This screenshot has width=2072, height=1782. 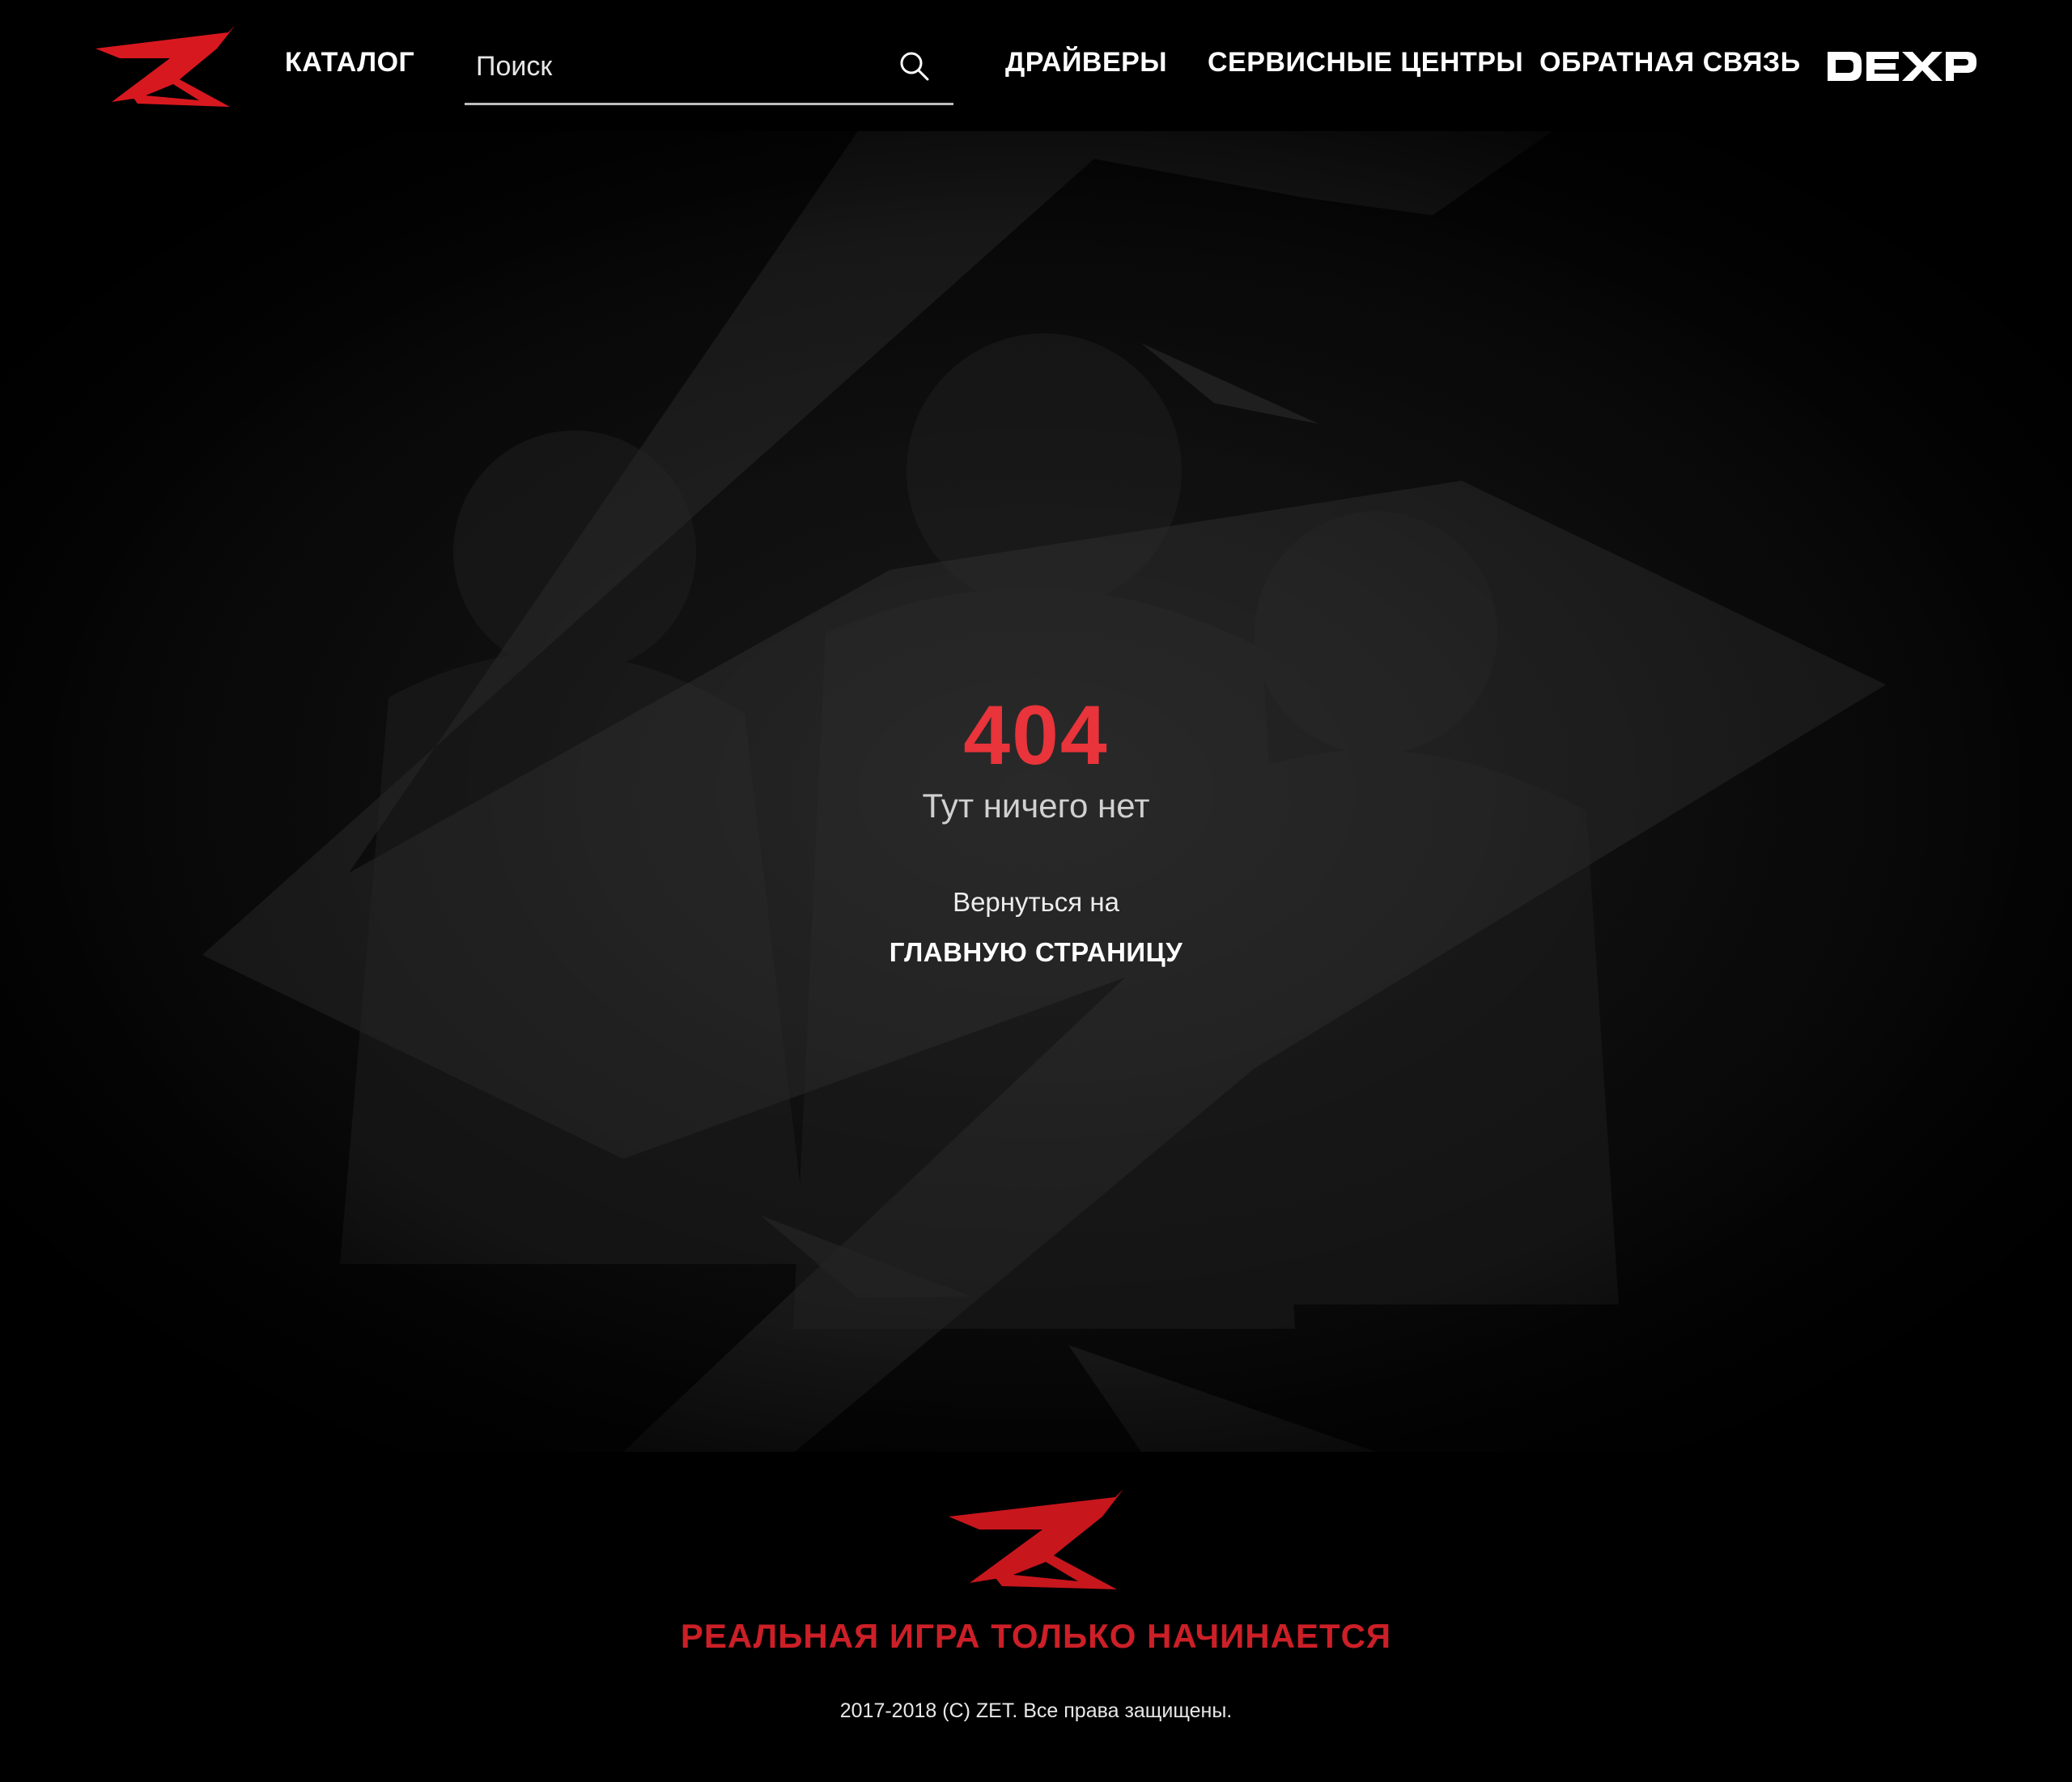 What do you see at coordinates (1670, 62) in the screenshot?
I see `nav-feedback: ОБРАТНАЯ СВЯЗЬ` at bounding box center [1670, 62].